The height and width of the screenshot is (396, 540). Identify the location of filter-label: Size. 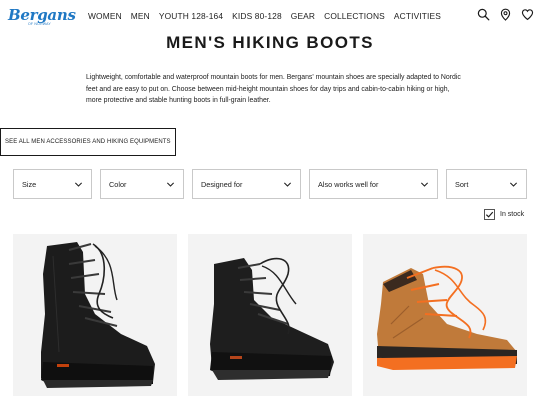
(29, 184).